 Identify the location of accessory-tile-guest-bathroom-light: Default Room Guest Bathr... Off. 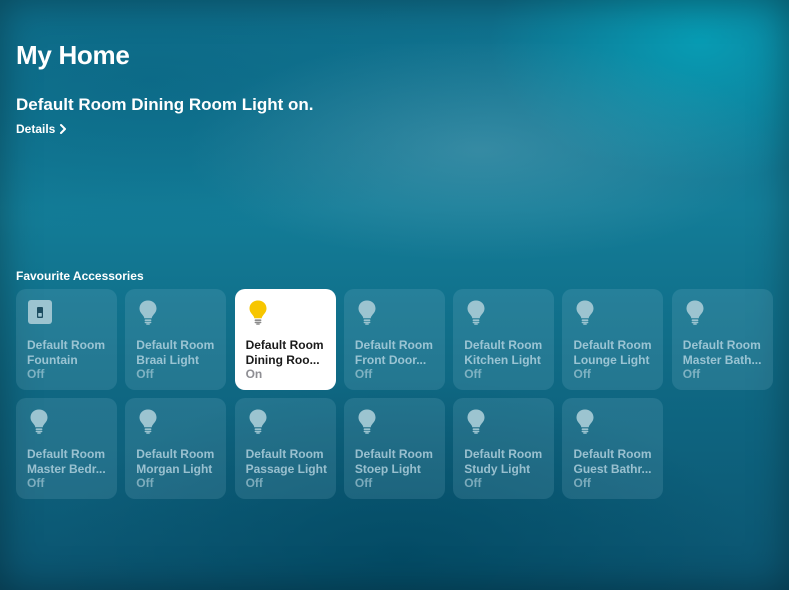
(613, 448).